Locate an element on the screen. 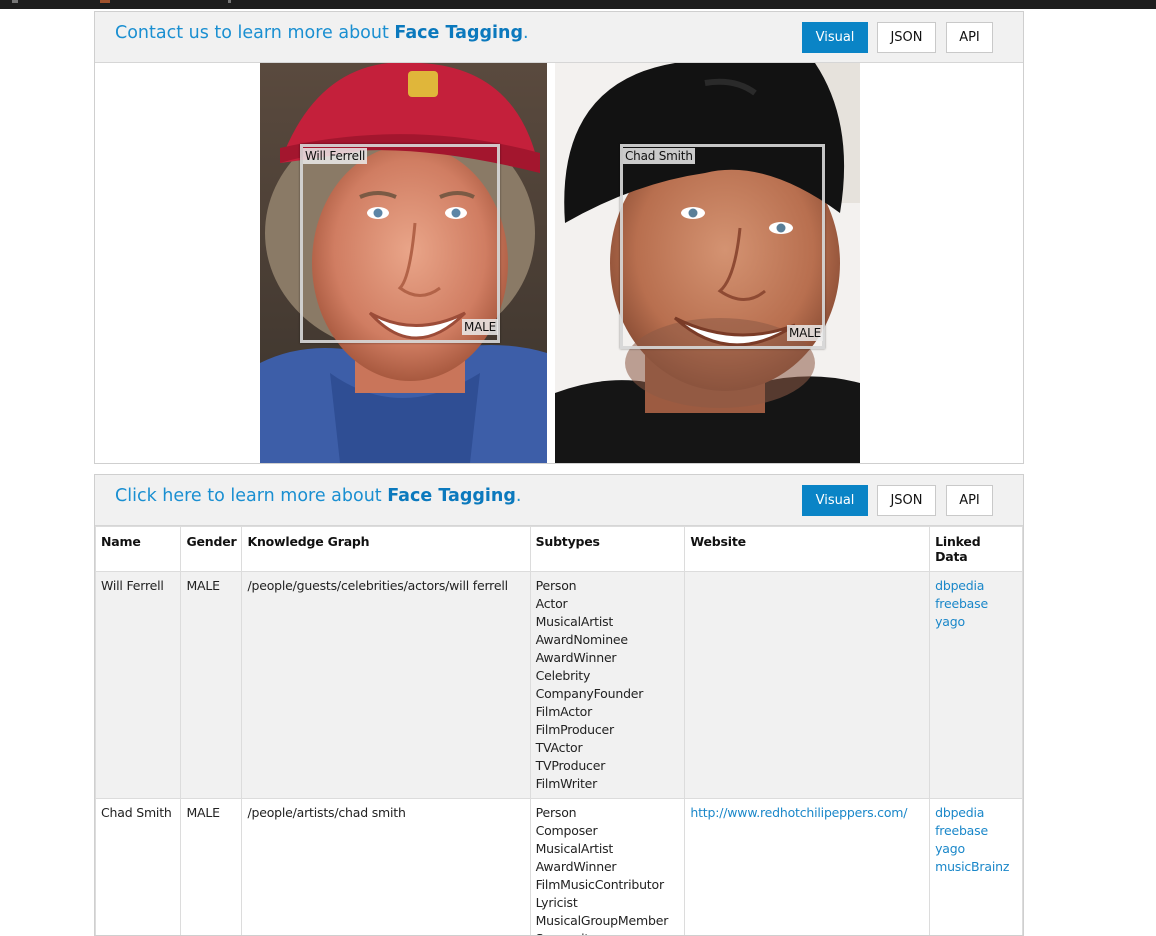 This screenshot has height=936, width=1156. face-photo-1: Will Ferrell MALE is located at coordinates (403, 263).